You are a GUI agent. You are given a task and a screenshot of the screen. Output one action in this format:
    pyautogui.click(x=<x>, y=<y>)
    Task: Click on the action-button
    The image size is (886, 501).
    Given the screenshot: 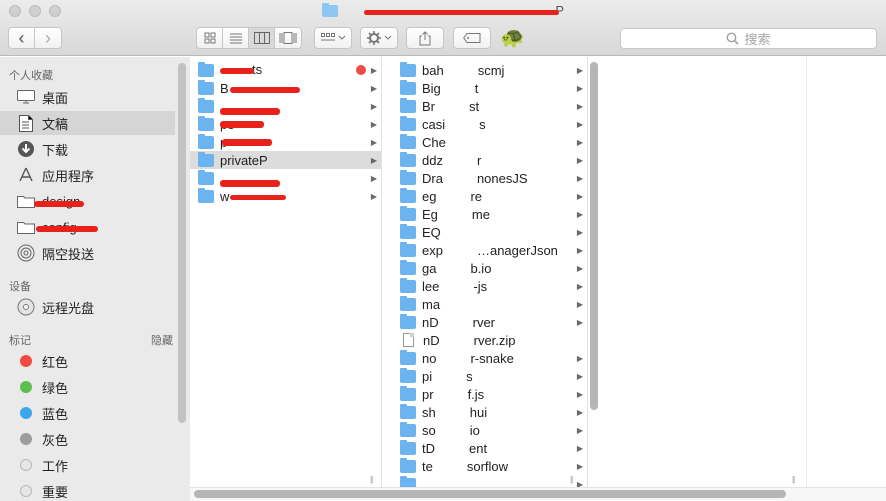 What is the action you would take?
    pyautogui.click(x=379, y=38)
    